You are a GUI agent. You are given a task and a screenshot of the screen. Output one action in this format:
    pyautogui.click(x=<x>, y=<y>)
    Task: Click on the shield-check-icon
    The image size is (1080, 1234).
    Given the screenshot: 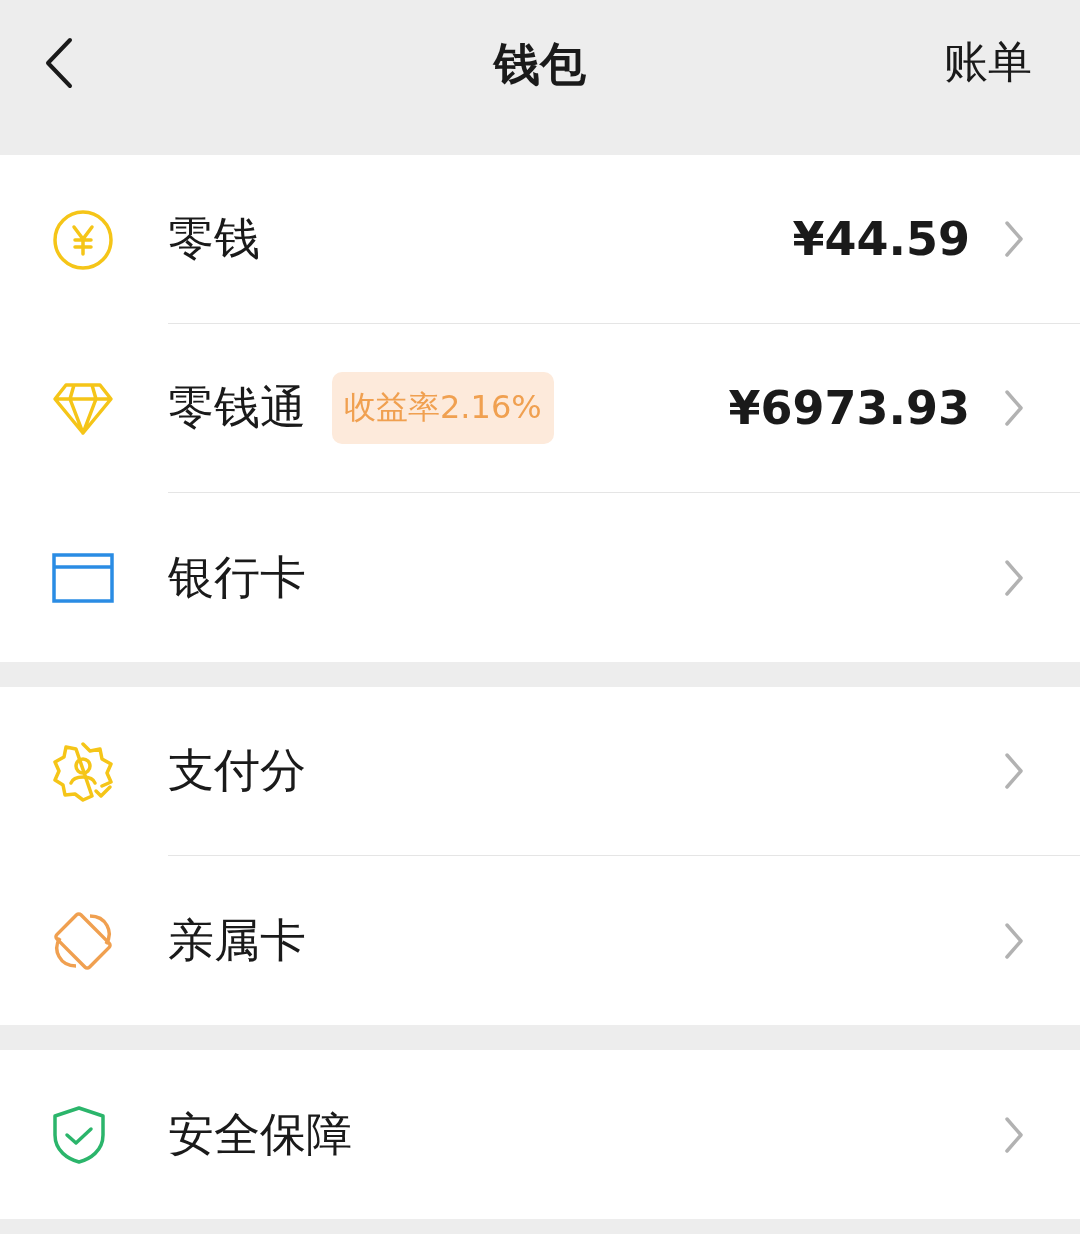 What is the action you would take?
    pyautogui.click(x=79, y=1134)
    